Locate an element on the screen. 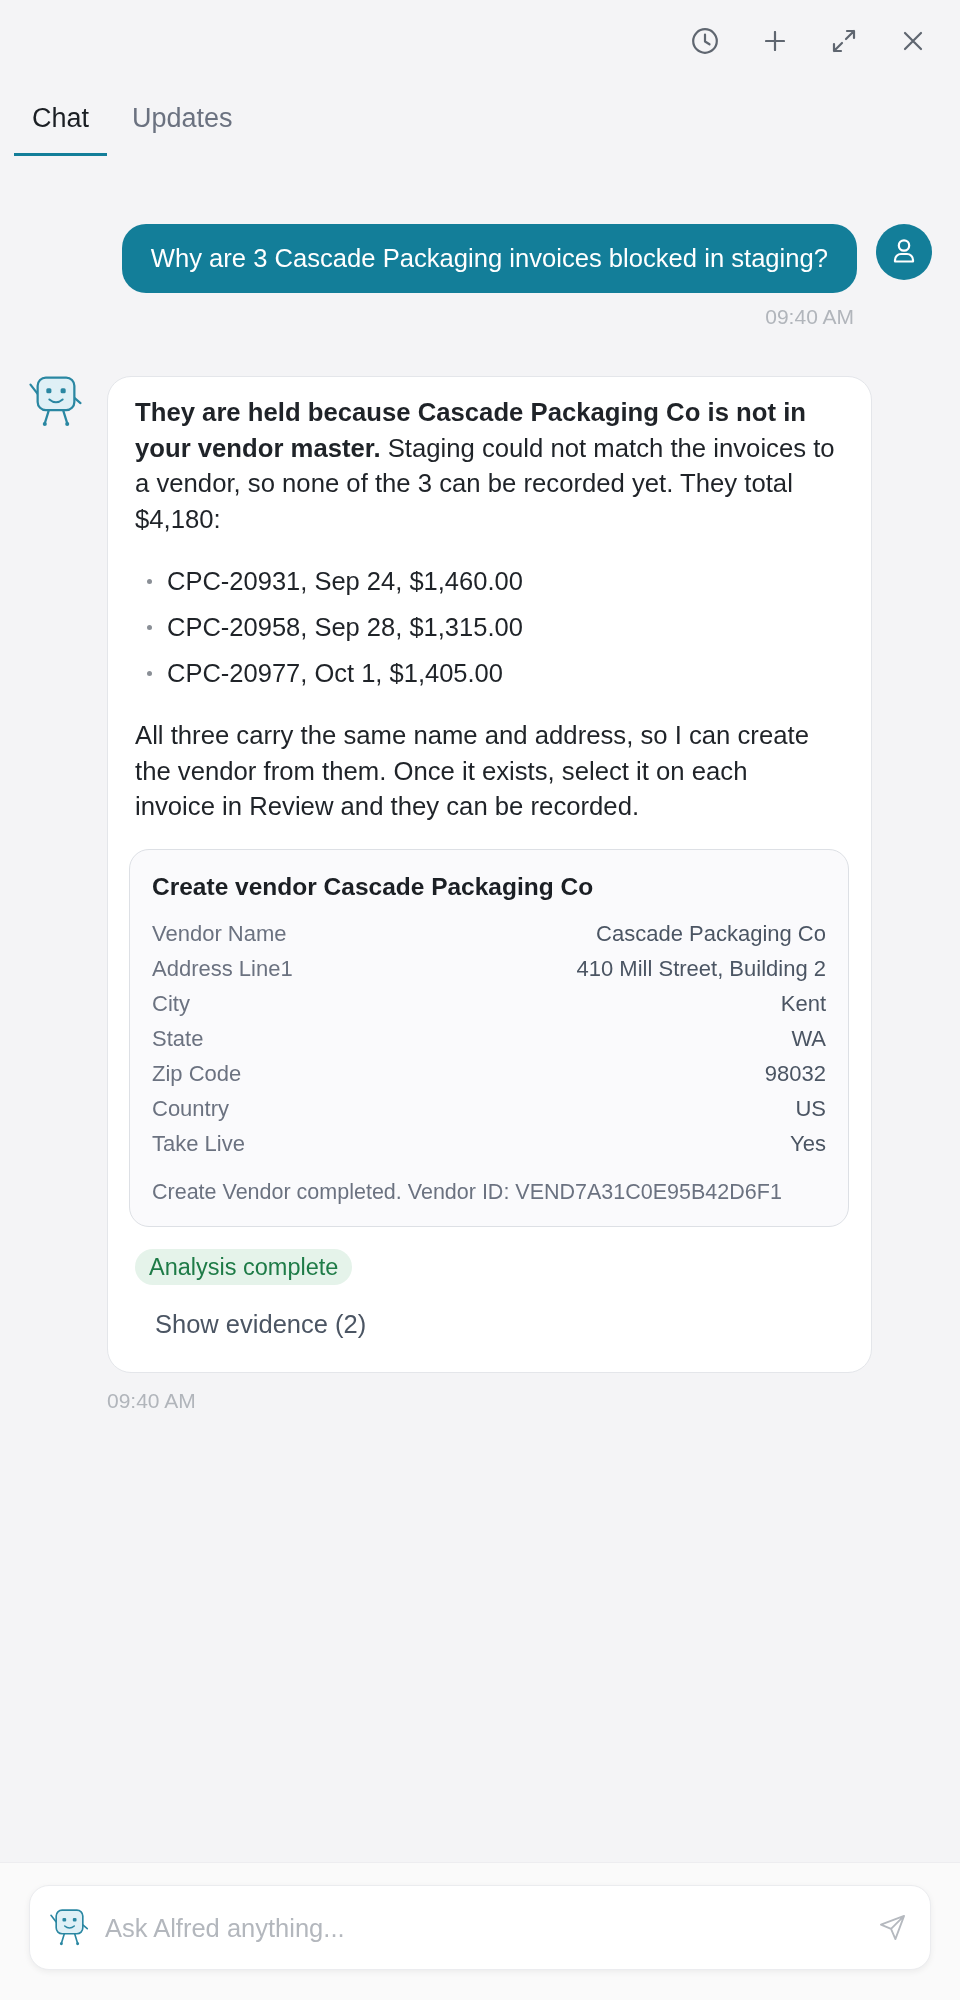 Image resolution: width=960 pixels, height=2000 pixels. field-label: Vendor Name is located at coordinates (219, 933).